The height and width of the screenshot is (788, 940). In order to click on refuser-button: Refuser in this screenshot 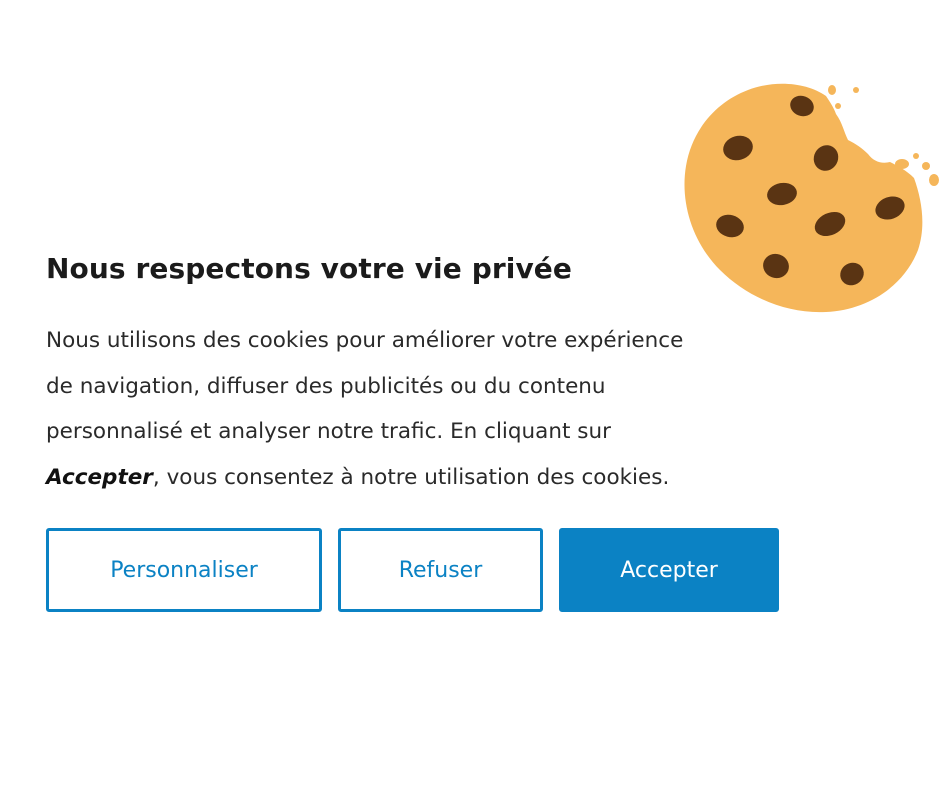, I will do `click(440, 570)`.